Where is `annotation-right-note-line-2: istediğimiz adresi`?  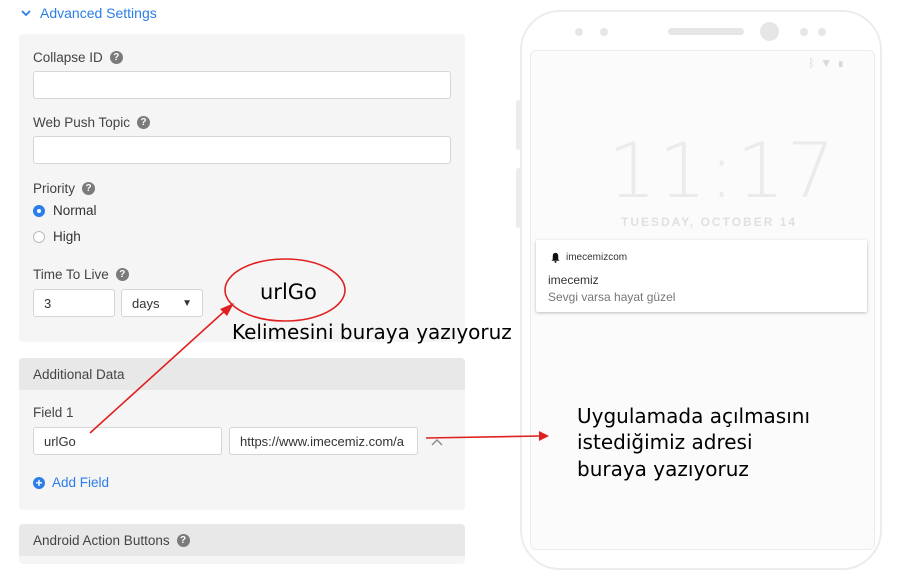
annotation-right-note-line-2: istediğimiz adresi is located at coordinates (665, 442).